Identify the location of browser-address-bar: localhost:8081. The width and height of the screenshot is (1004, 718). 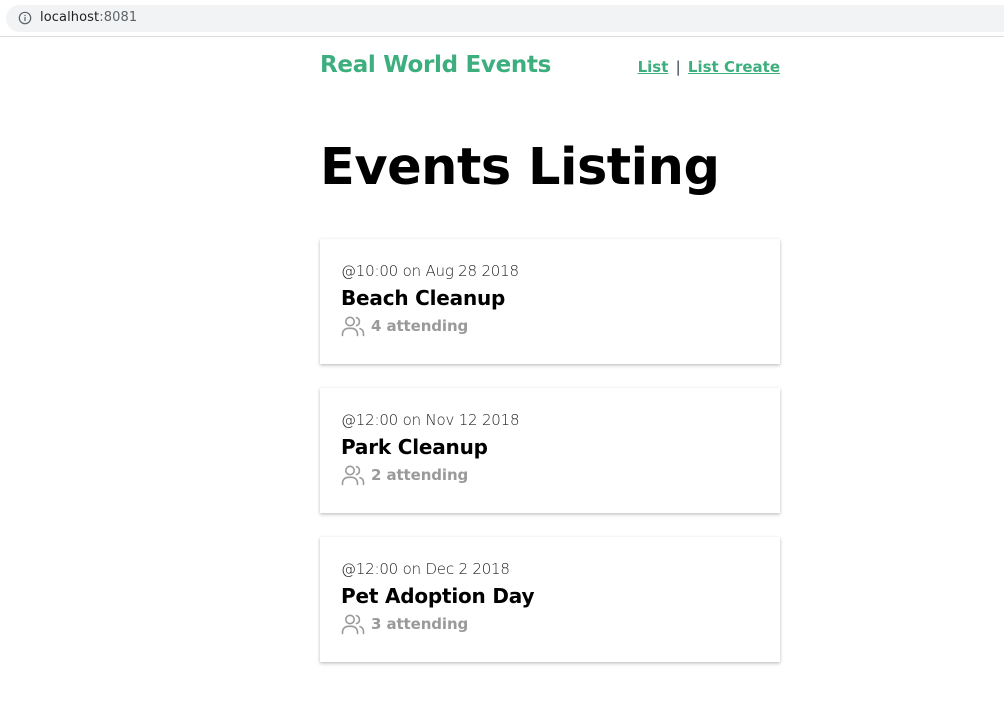
(502, 18).